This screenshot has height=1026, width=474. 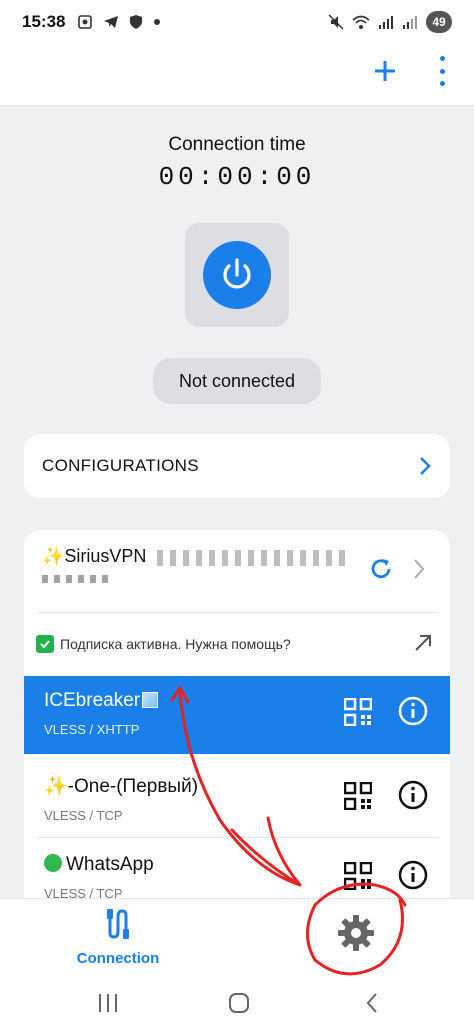 I want to click on configurations-button: CONFIGURATIONS, so click(x=237, y=466).